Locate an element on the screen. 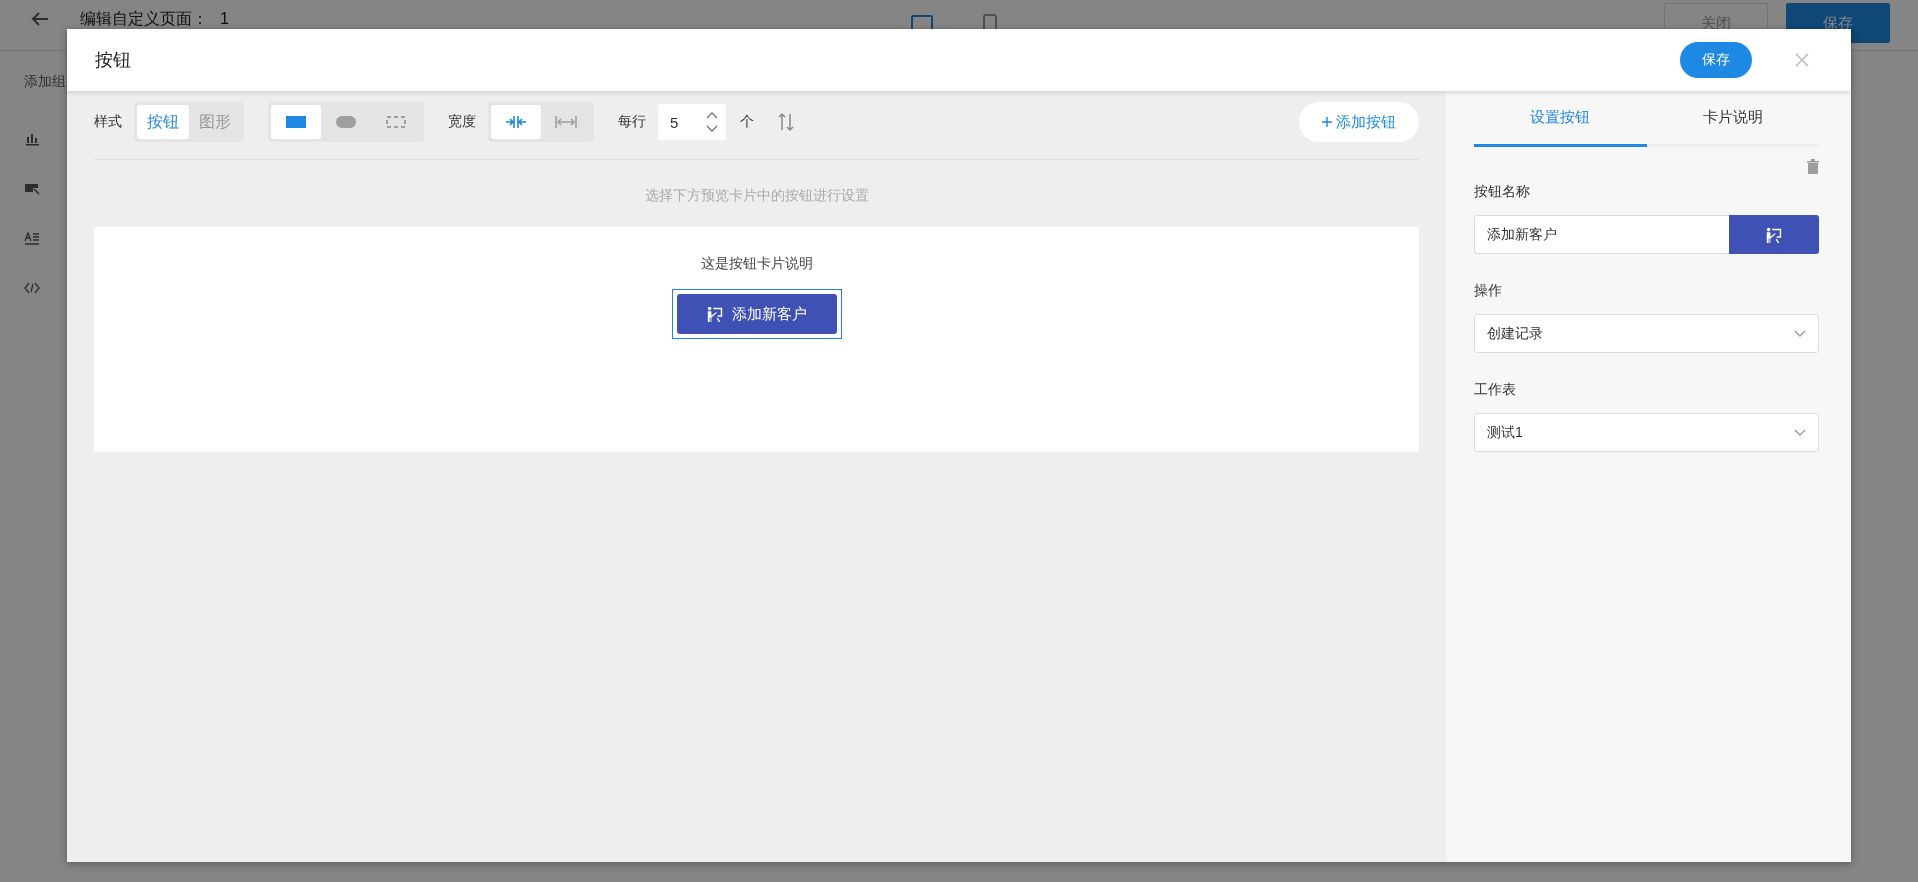 The image size is (1918, 882). filled-shape-option is located at coordinates (296, 122).